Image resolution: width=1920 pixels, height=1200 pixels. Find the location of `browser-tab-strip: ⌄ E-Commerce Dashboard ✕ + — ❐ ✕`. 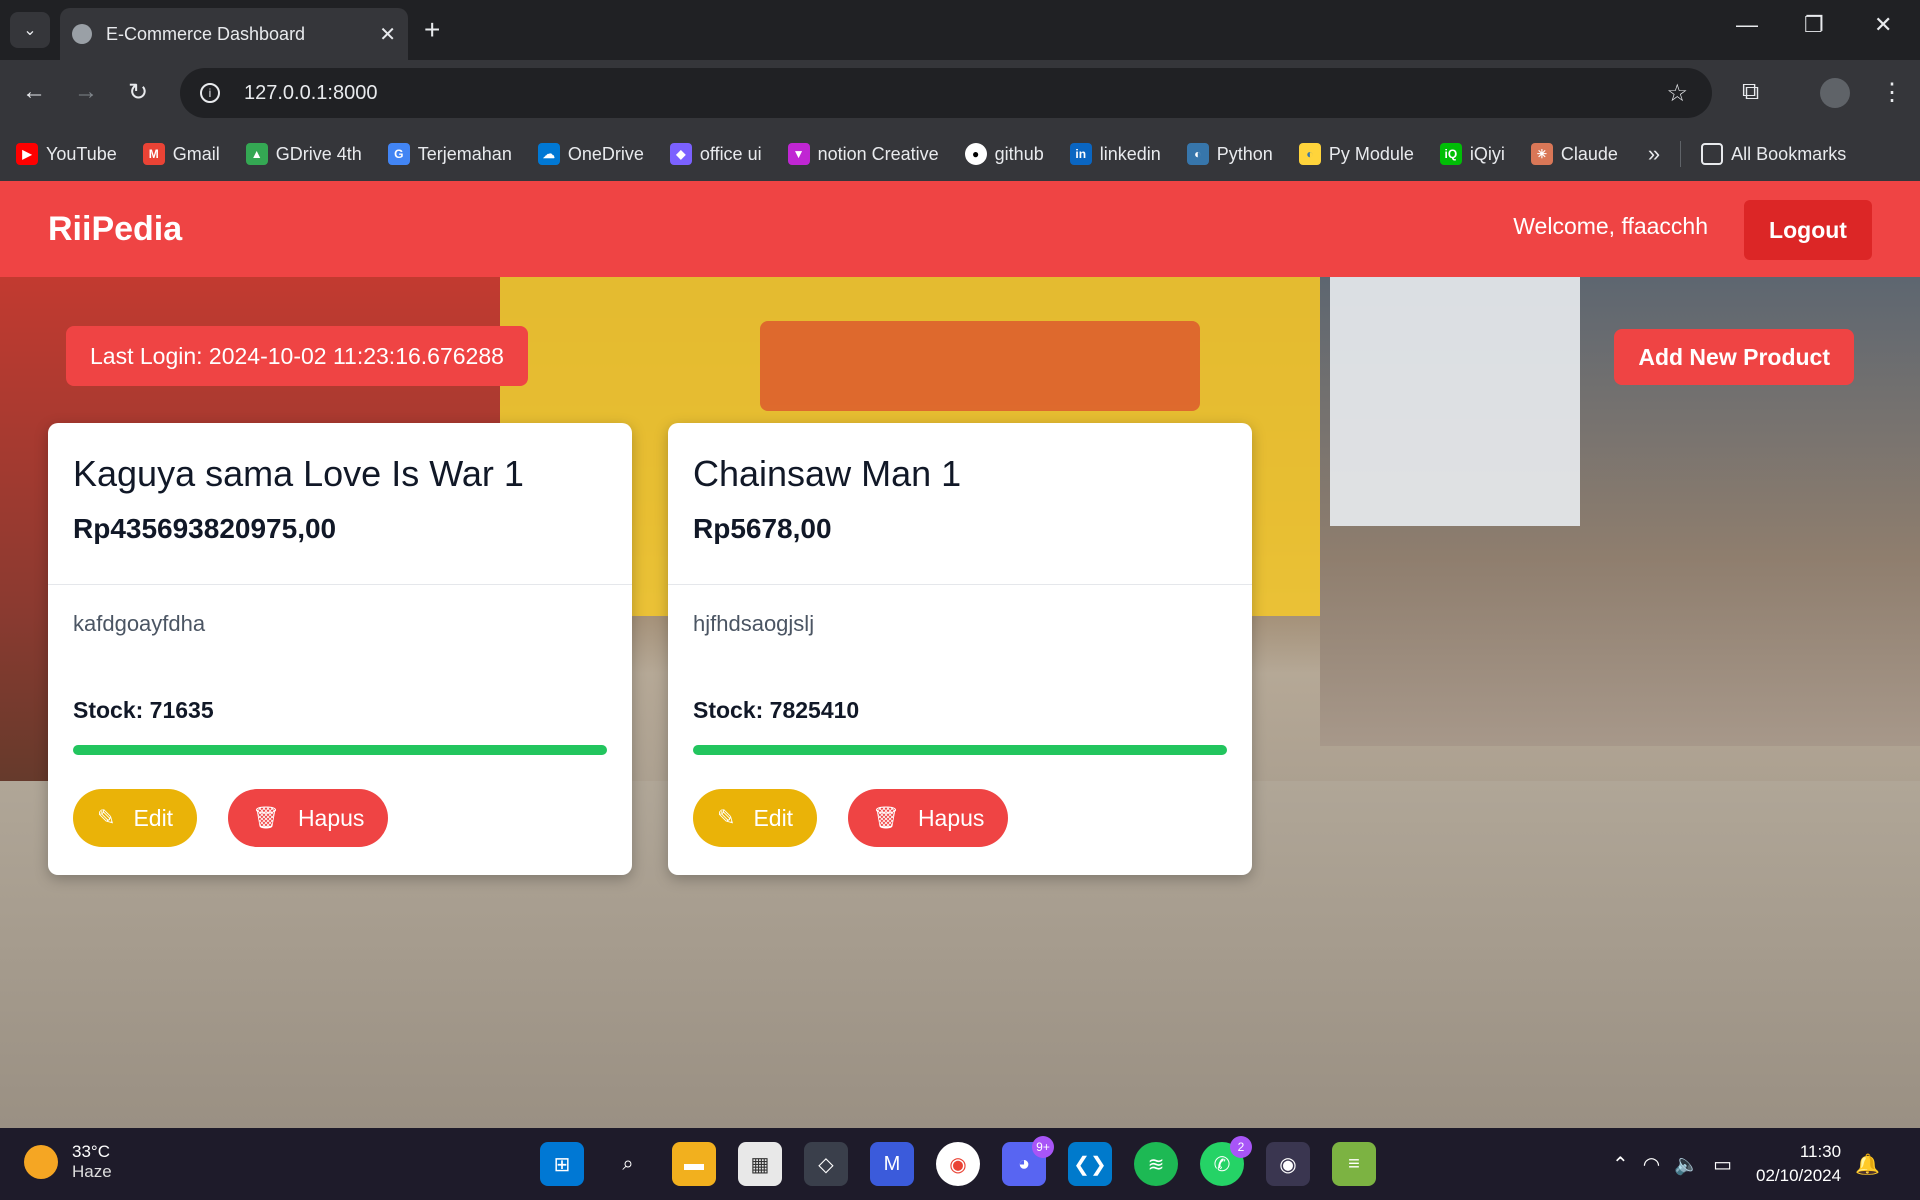

browser-tab-strip: ⌄ E-Commerce Dashboard ✕ + — ❐ ✕ is located at coordinates (960, 30).